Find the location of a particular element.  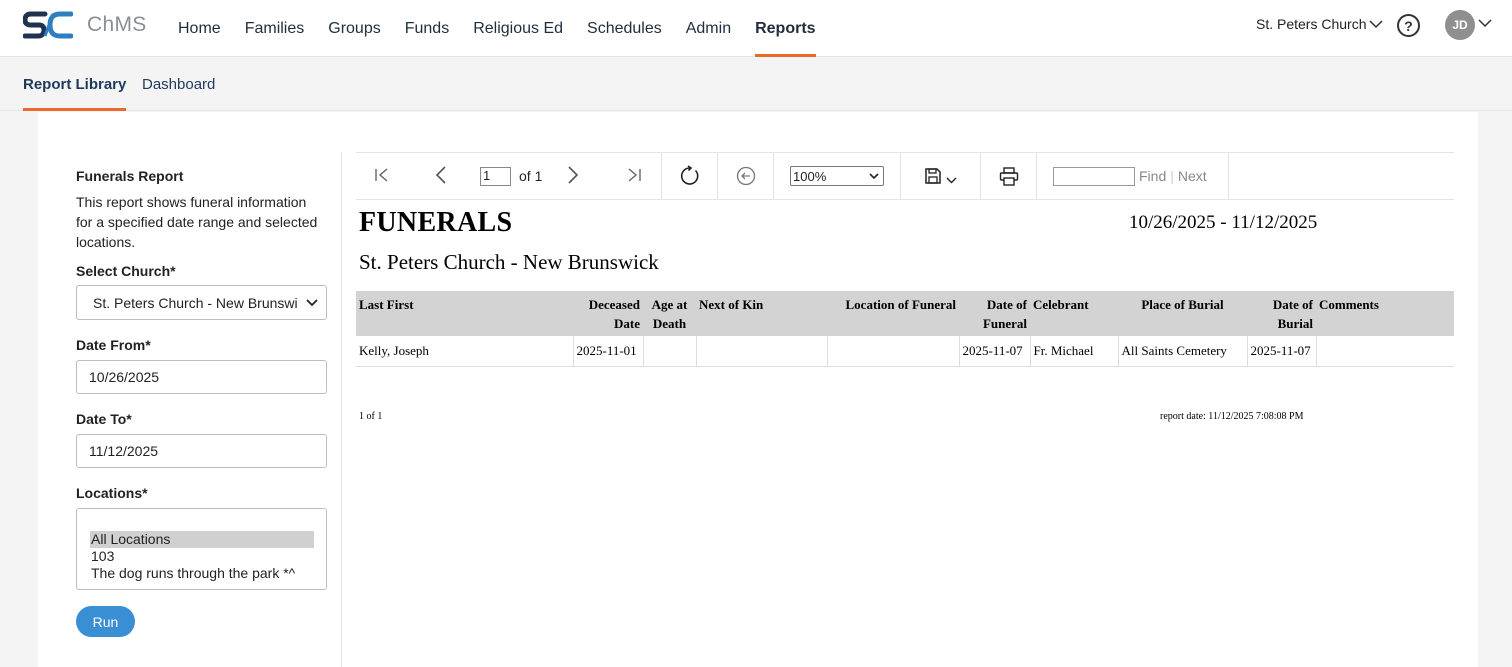

church-select-value: St. Peters Church - New Brunswick is located at coordinates (195, 302).